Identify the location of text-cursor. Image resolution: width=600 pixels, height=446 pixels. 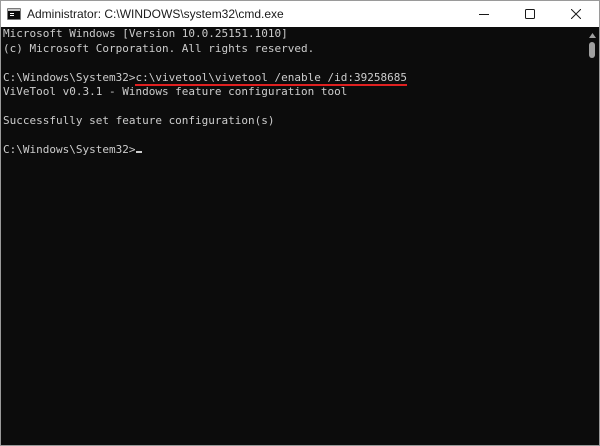
(139, 152).